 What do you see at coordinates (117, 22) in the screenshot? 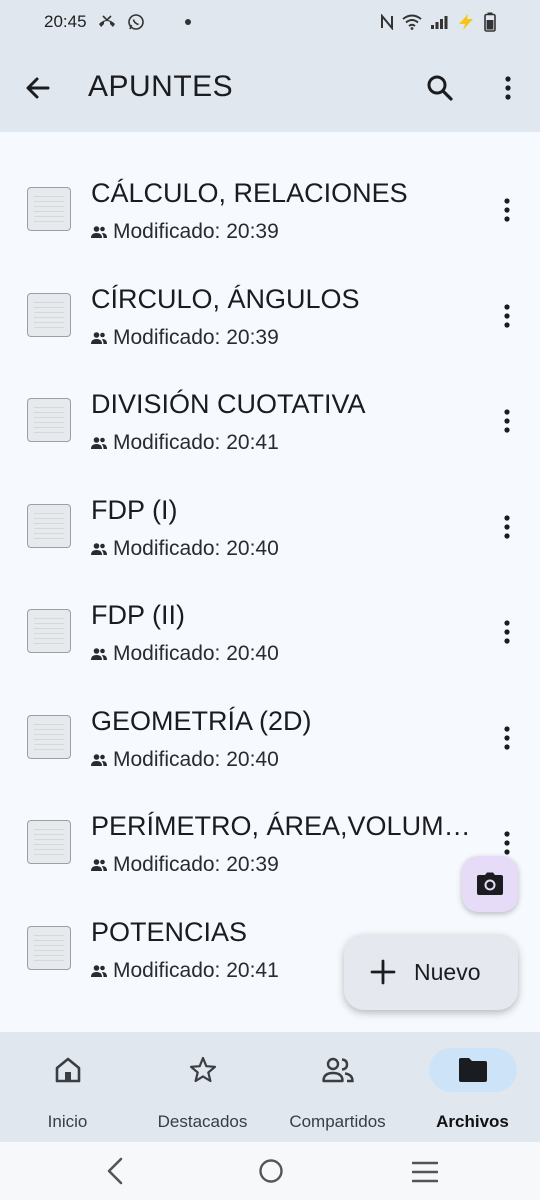
I see `status-left: 20:45` at bounding box center [117, 22].